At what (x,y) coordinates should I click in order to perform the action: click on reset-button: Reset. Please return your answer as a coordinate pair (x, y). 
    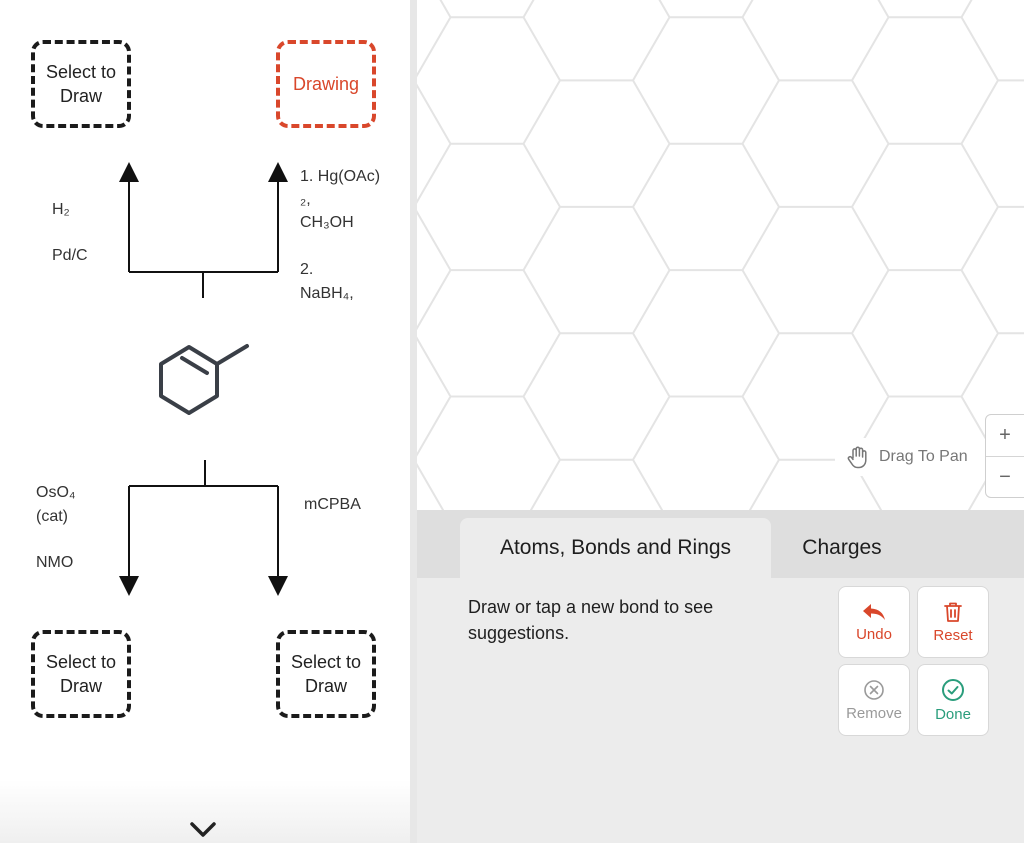
    Looking at the image, I should click on (953, 622).